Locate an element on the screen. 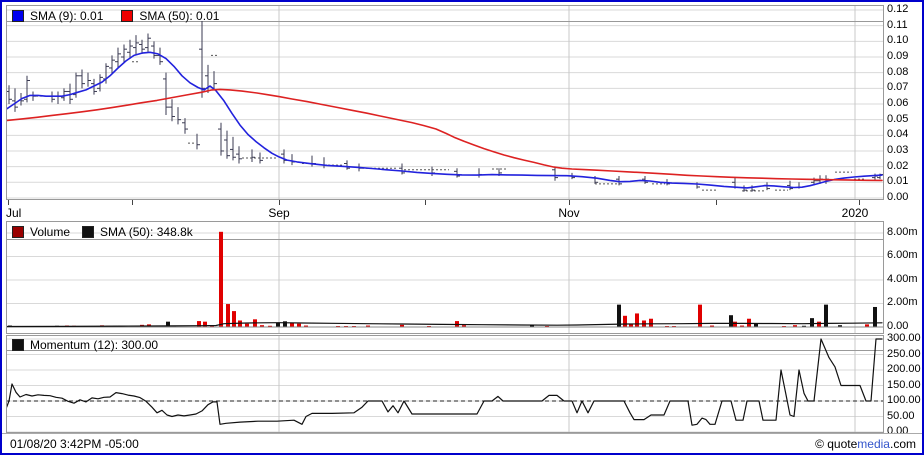 This screenshot has width=924, height=455. x-axis-label: 2020 is located at coordinates (855, 213).